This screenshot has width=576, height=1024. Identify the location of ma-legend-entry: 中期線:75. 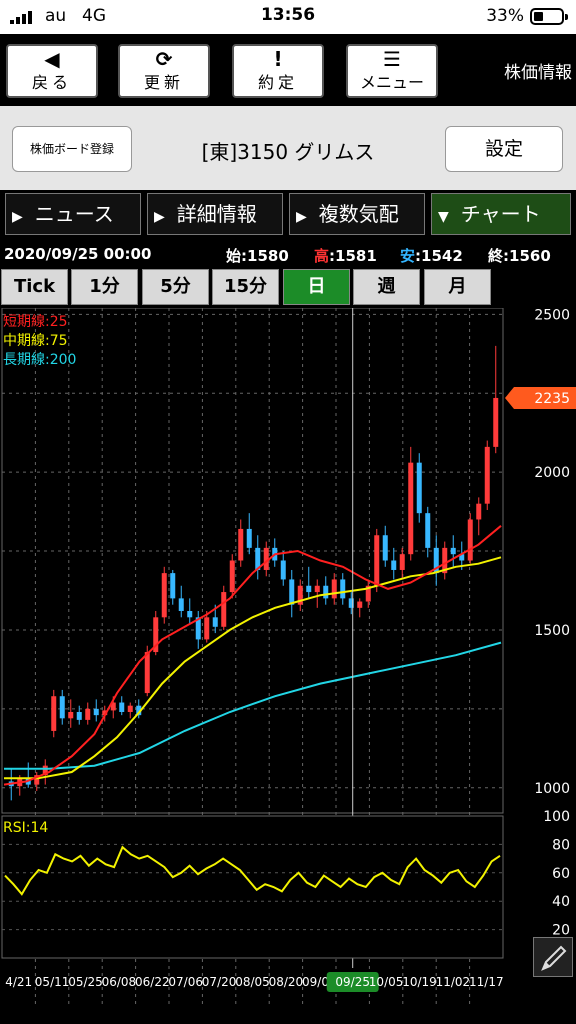
(35, 341).